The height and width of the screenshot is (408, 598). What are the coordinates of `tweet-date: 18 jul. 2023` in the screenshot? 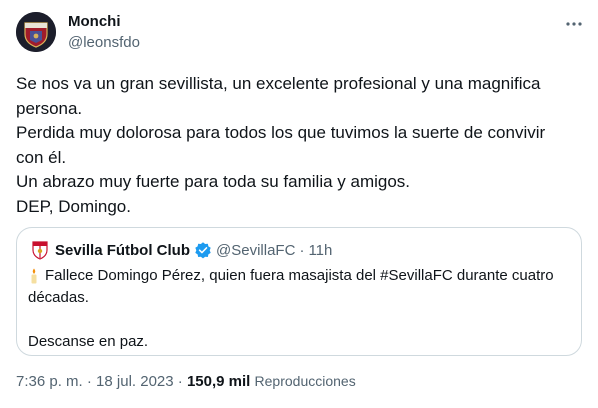 It's located at (135, 381).